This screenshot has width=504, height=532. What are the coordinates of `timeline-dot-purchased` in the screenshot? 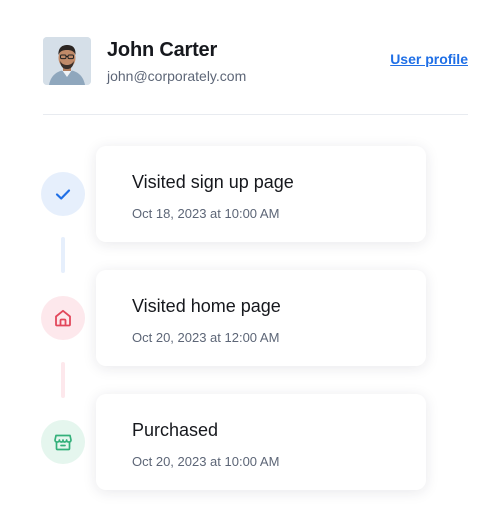 It's located at (63, 442).